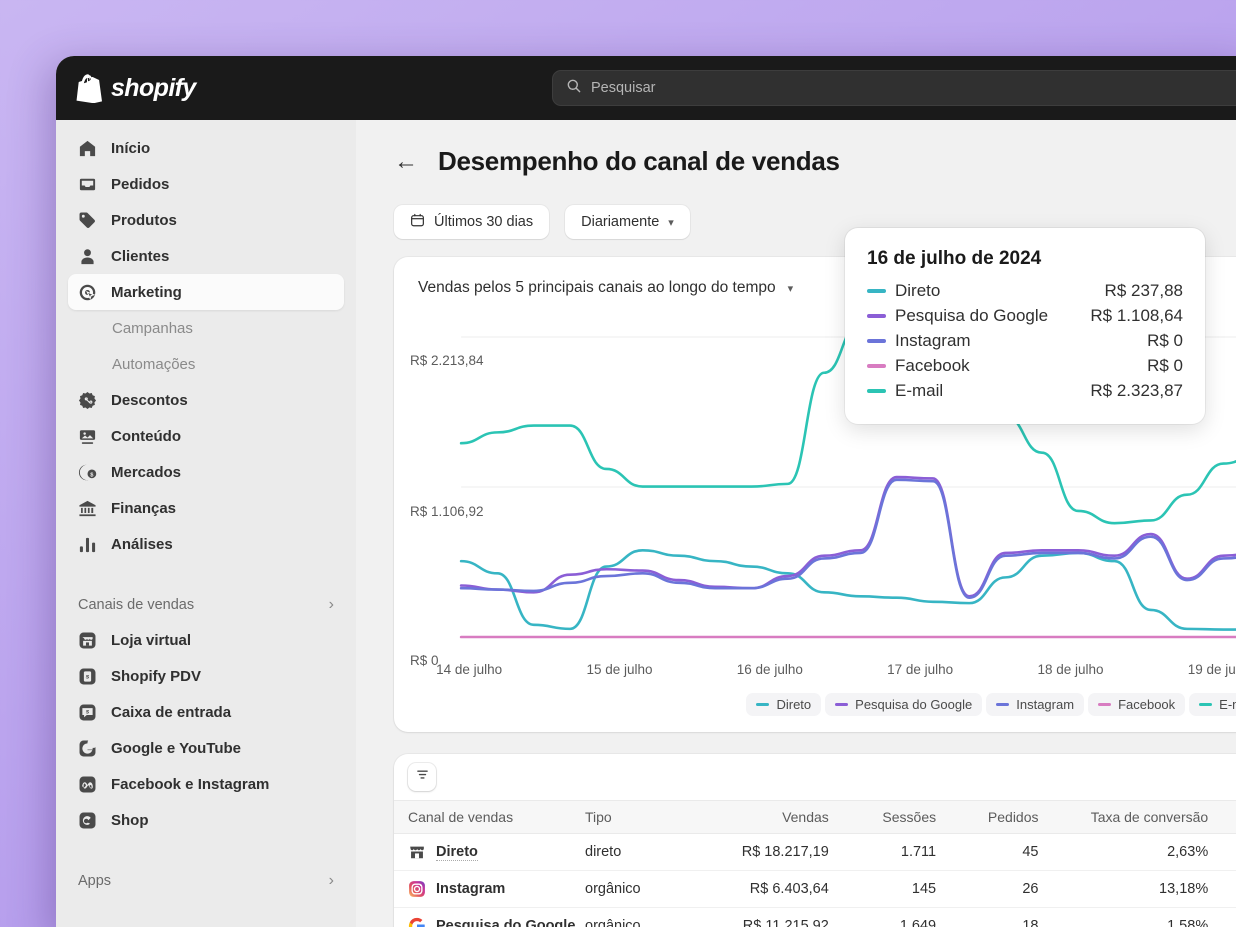 Image resolution: width=1236 pixels, height=927 pixels. I want to click on sidebar-item-label: Shopify PDV, so click(156, 676).